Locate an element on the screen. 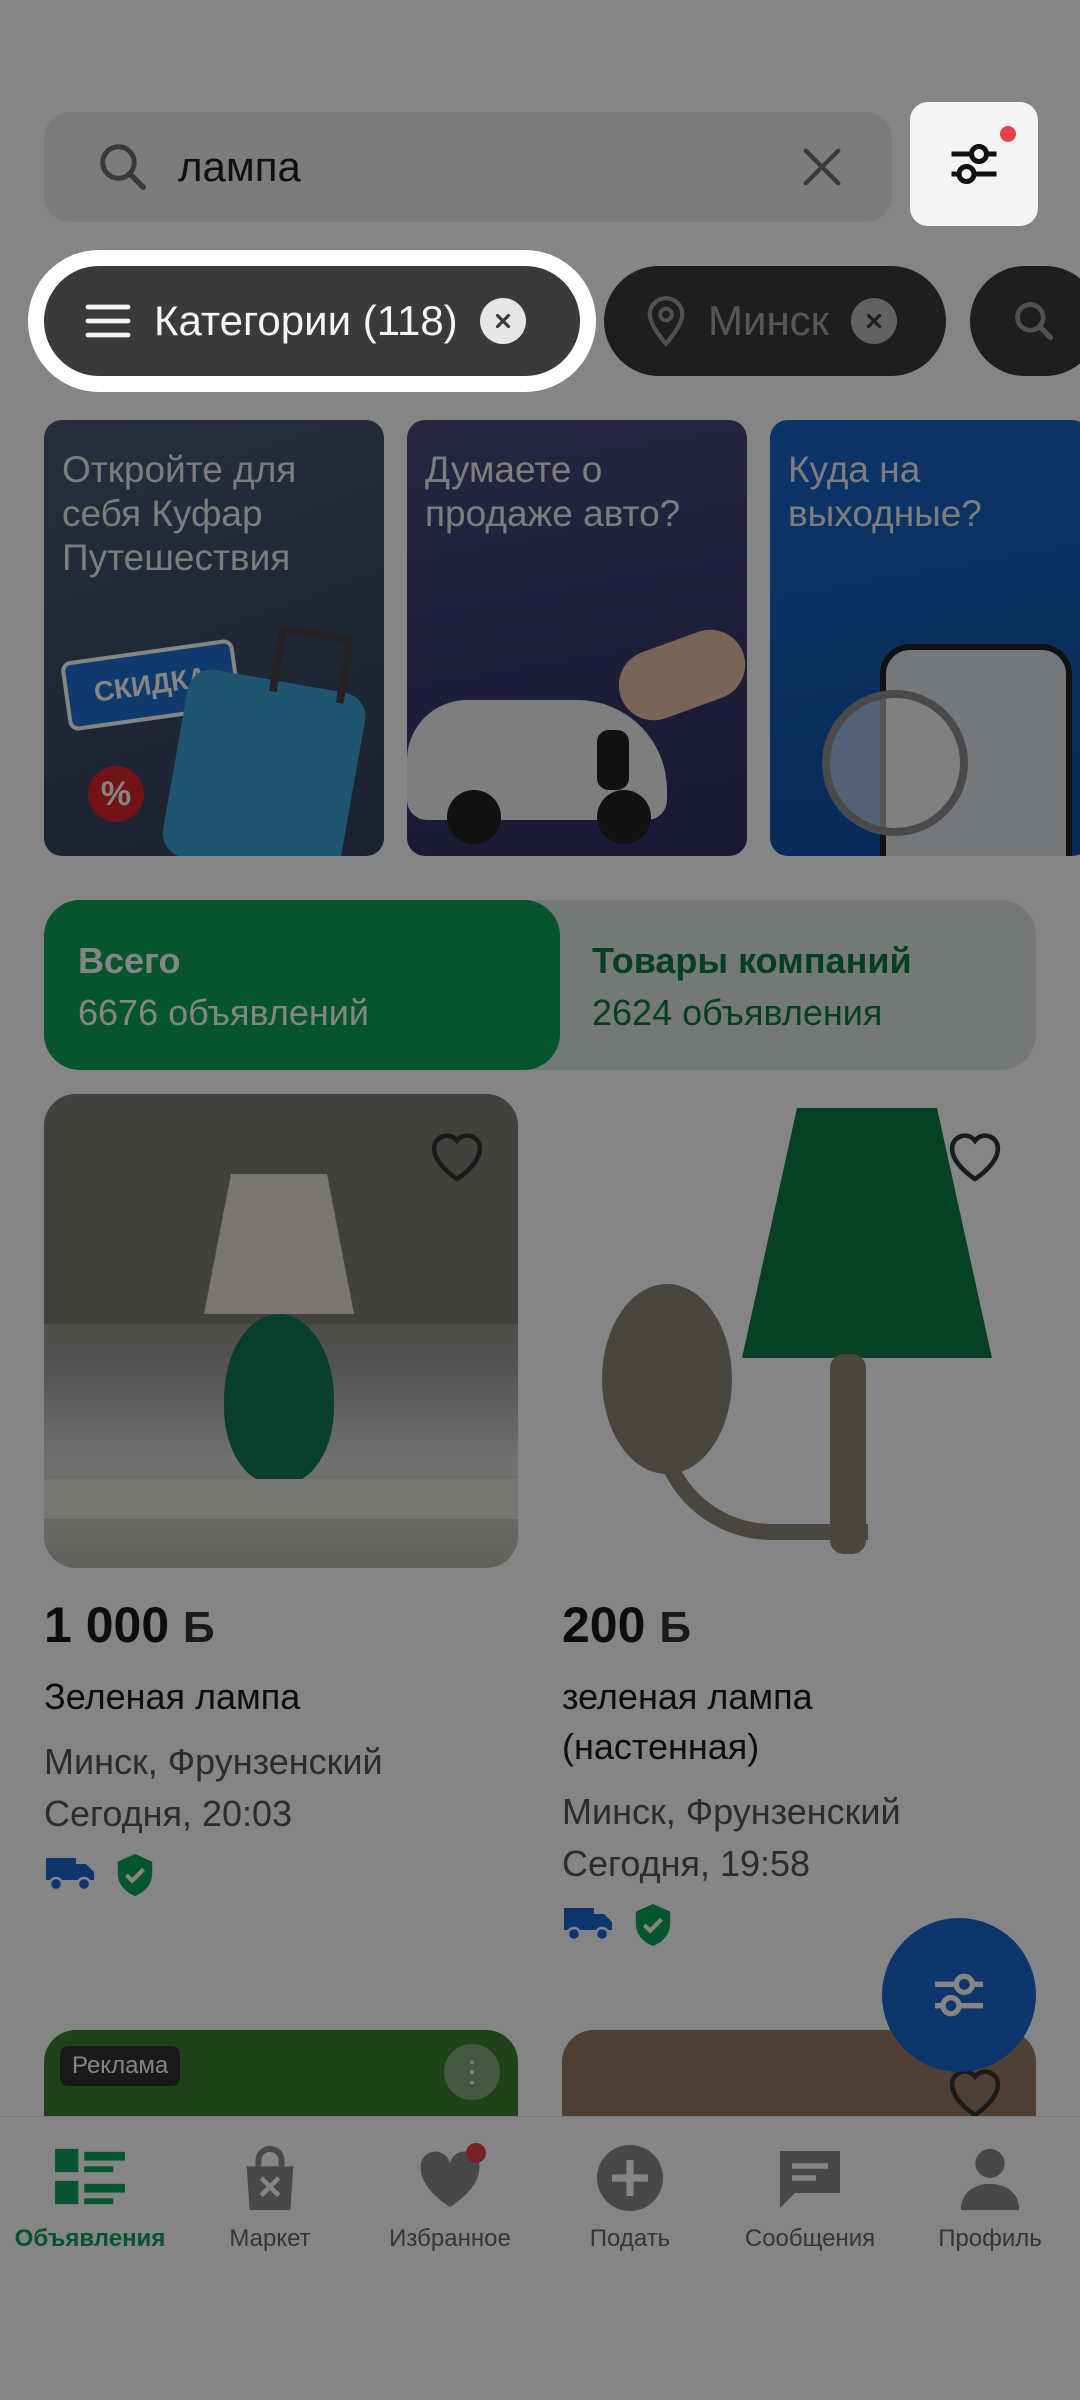 The image size is (1080, 2400). filters-fab is located at coordinates (959, 1995).